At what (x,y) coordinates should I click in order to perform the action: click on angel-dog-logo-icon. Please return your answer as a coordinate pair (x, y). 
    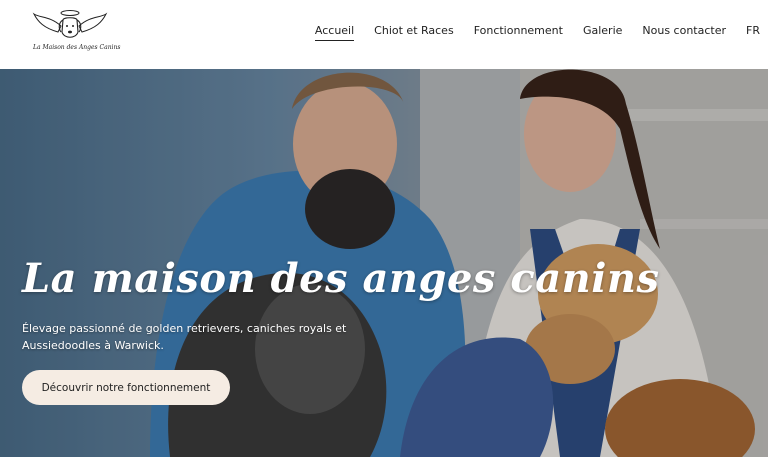
    Looking at the image, I should click on (70, 24).